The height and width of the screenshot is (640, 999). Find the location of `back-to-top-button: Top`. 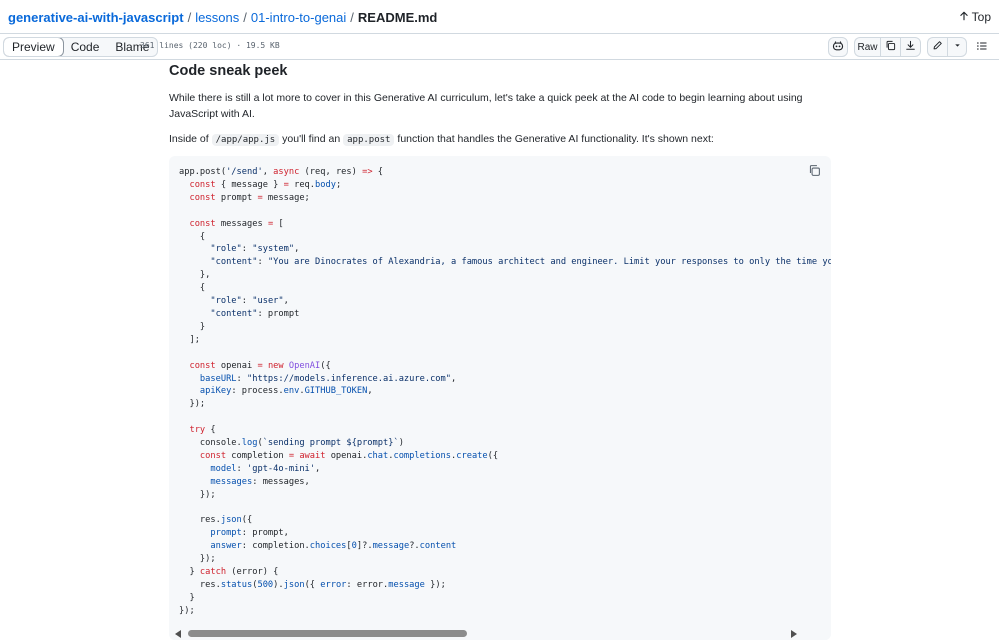

back-to-top-button: Top is located at coordinates (975, 17).